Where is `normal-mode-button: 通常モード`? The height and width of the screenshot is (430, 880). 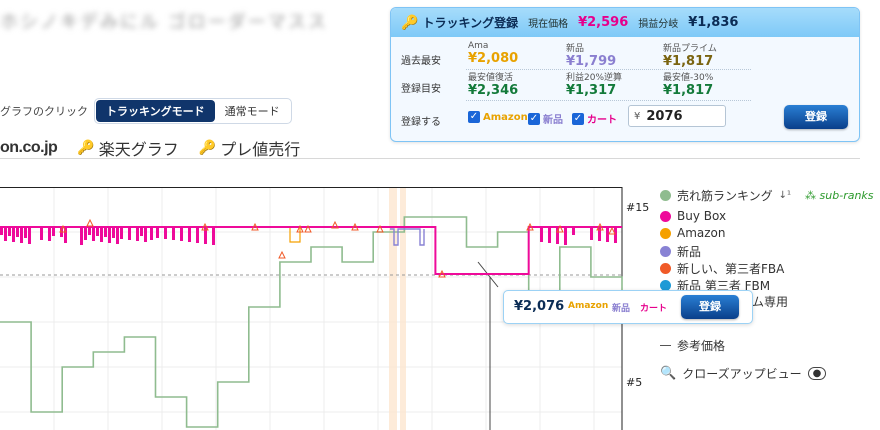 normal-mode-button: 通常モード is located at coordinates (252, 111).